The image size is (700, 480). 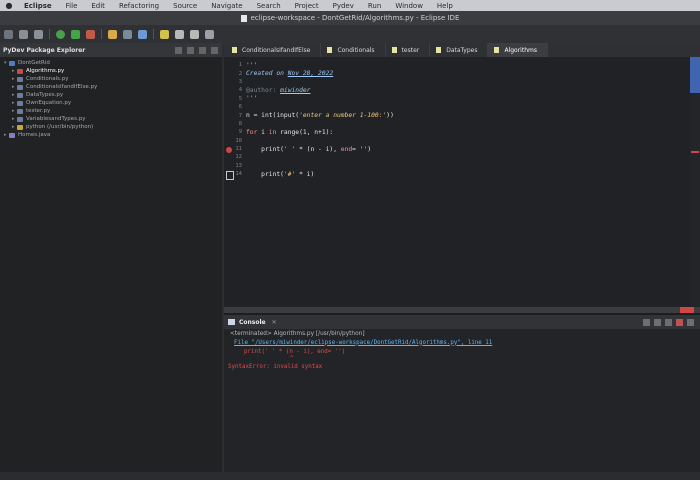 I want to click on menu-help: Help, so click(x=445, y=6).